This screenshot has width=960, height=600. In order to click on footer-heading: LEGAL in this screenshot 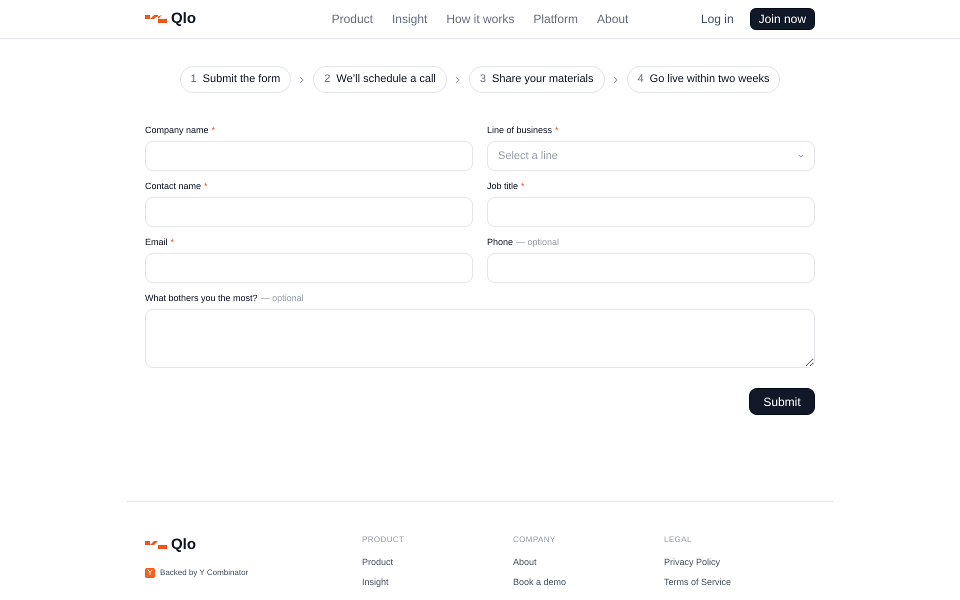, I will do `click(678, 540)`.